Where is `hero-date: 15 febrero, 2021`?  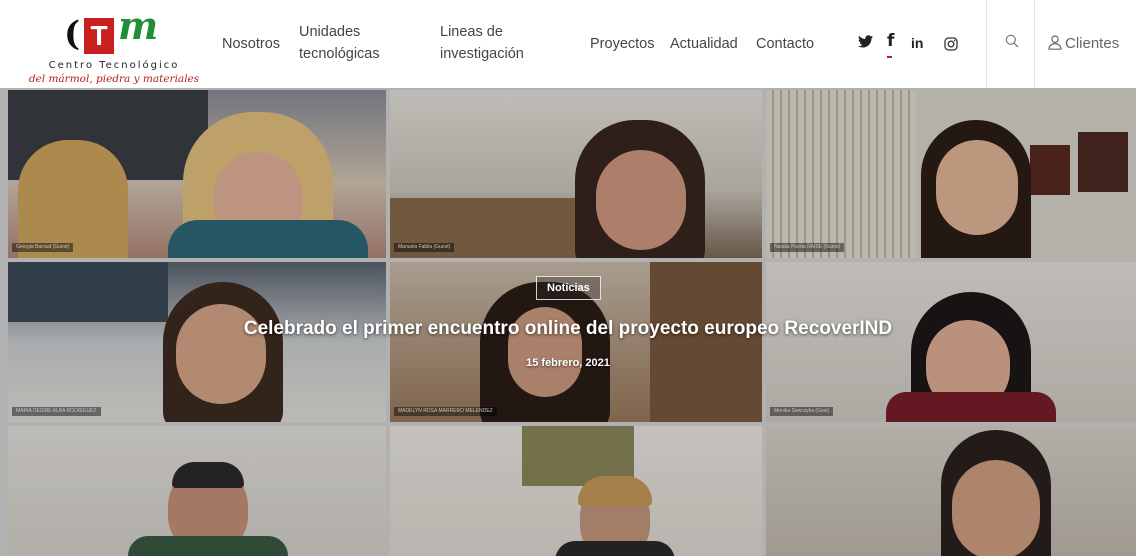
hero-date: 15 febrero, 2021 is located at coordinates (568, 363).